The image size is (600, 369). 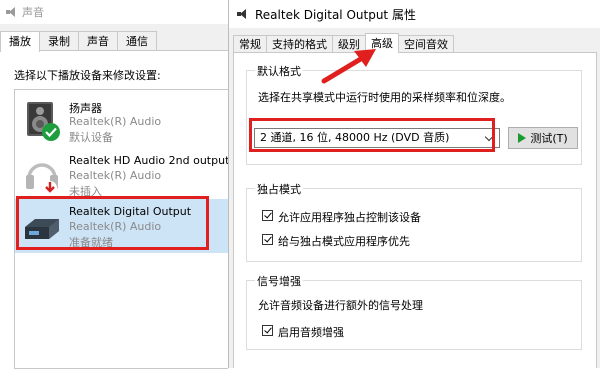 I want to click on tab-spatial-sound: 空间音效, so click(x=426, y=44).